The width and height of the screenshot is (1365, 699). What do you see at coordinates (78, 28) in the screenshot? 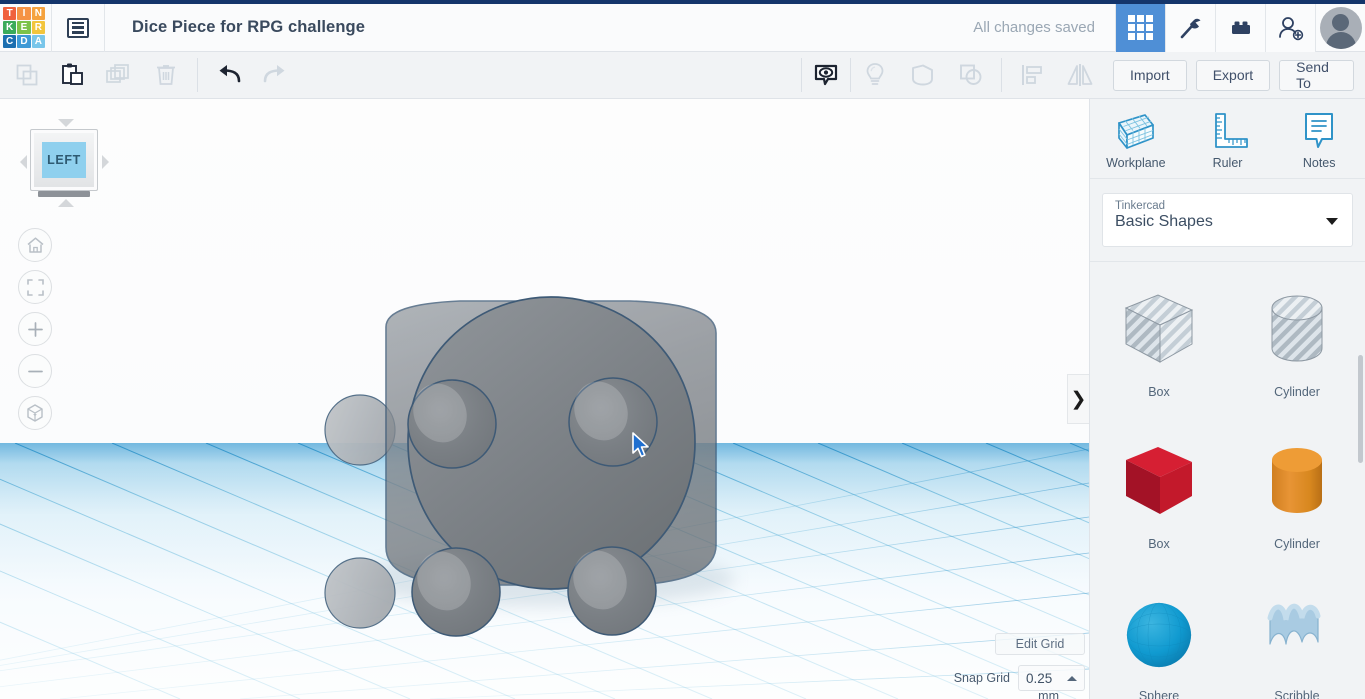
I see `project-menu-button` at bounding box center [78, 28].